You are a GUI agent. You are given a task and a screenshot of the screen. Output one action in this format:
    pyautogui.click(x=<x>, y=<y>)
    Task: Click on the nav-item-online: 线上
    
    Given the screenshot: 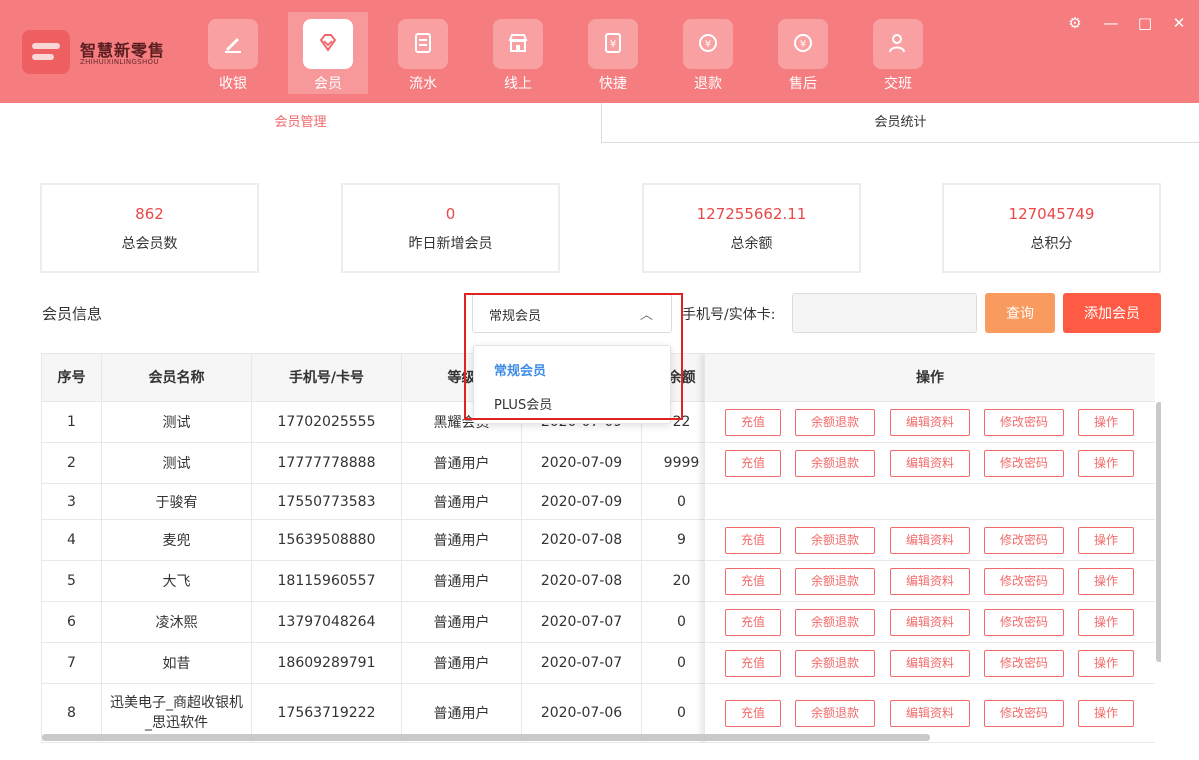 What is the action you would take?
    pyautogui.click(x=518, y=53)
    